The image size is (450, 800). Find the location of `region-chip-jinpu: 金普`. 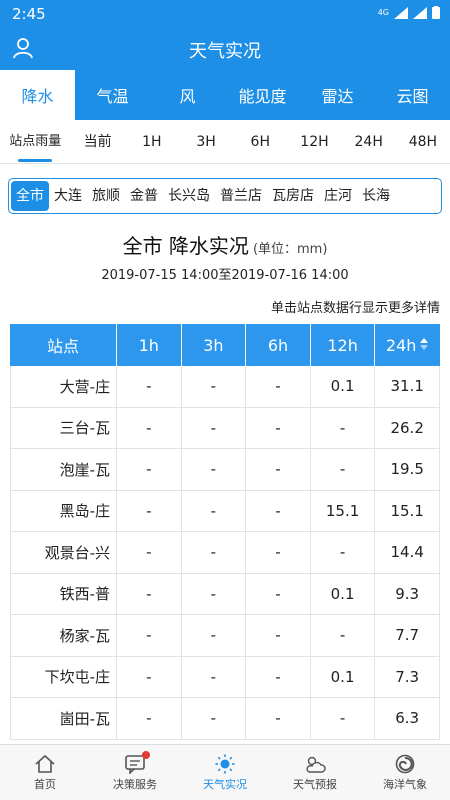

region-chip-jinpu: 金普 is located at coordinates (144, 196).